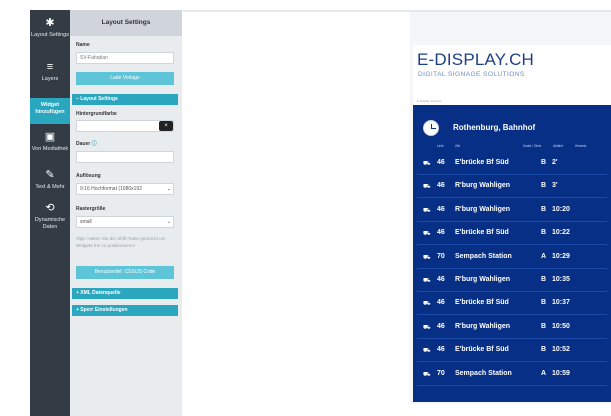 The width and height of the screenshot is (611, 416). What do you see at coordinates (83, 45) in the screenshot?
I see `name-label: Name` at bounding box center [83, 45].